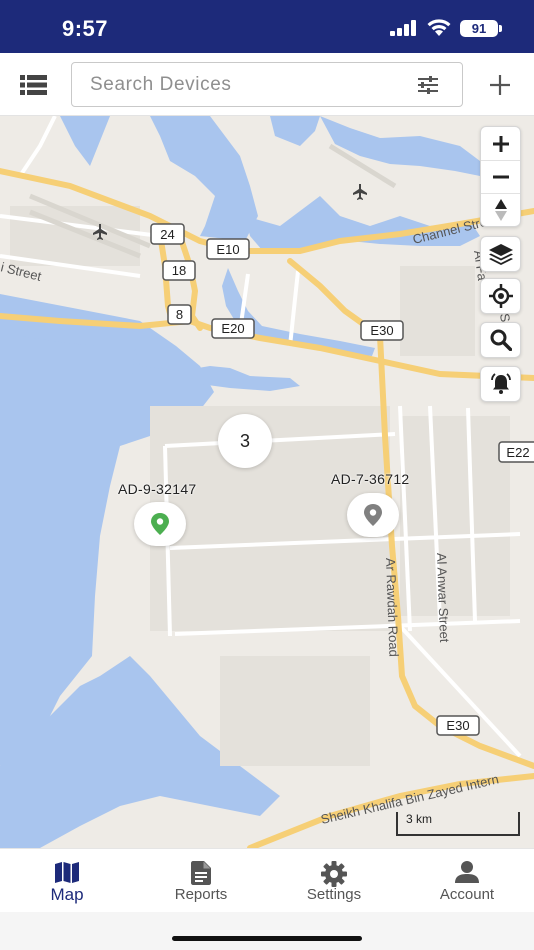 The height and width of the screenshot is (950, 534). I want to click on road-label: 24, so click(167, 234).